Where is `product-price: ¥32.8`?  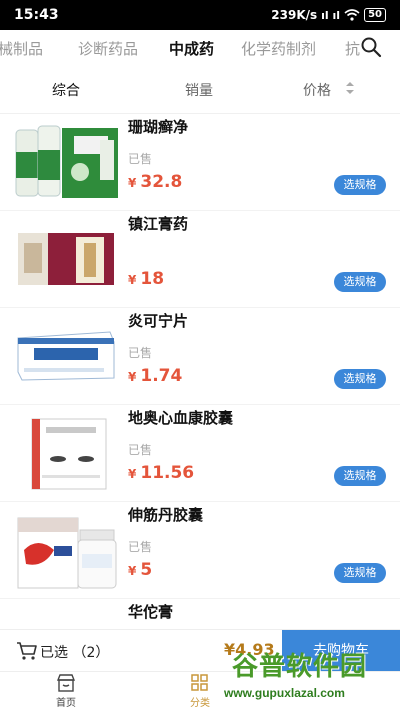
product-price: ¥32.8 is located at coordinates (155, 182).